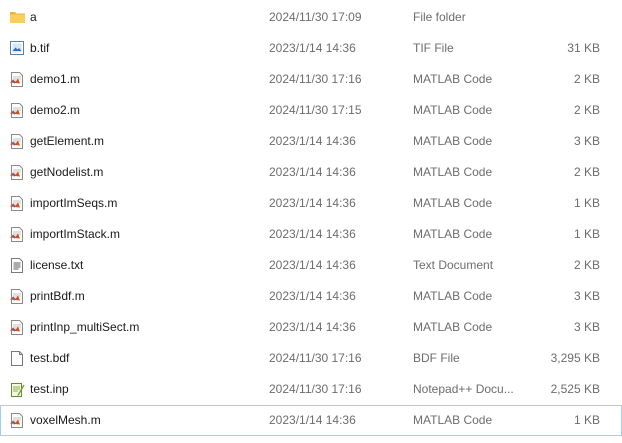 This screenshot has width=622, height=443. Describe the element at coordinates (55, 79) in the screenshot. I see `file-name: demo1.m` at that location.